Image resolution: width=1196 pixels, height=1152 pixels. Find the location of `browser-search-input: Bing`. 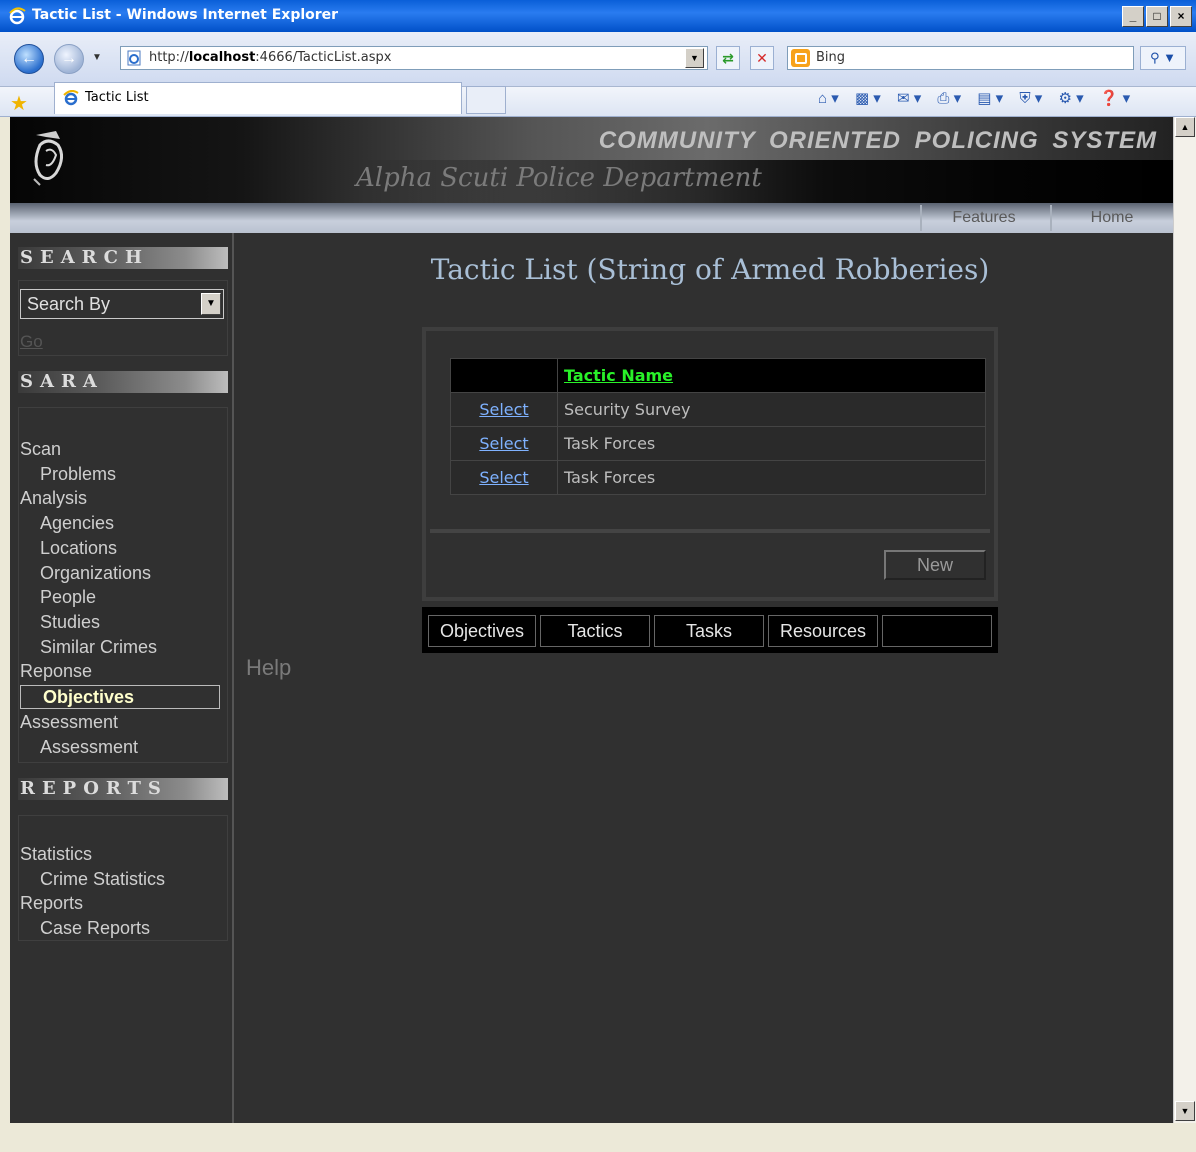

browser-search-input: Bing is located at coordinates (960, 58).